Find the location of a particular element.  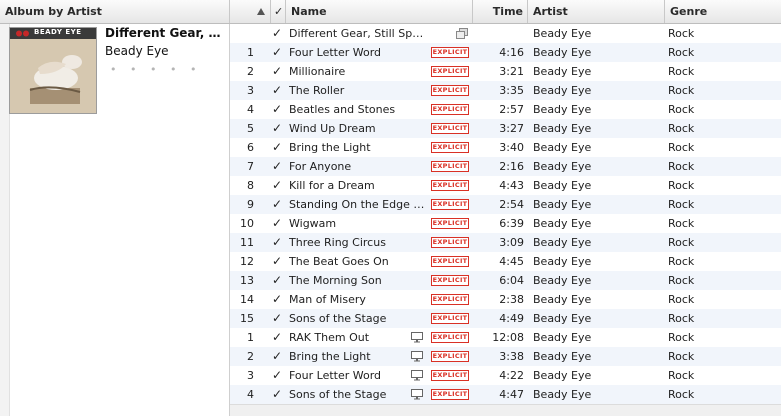

track-row: 2 ✓ Millionaire 3:21 Beady Eye Rock EXPLICIT is located at coordinates (505, 71).